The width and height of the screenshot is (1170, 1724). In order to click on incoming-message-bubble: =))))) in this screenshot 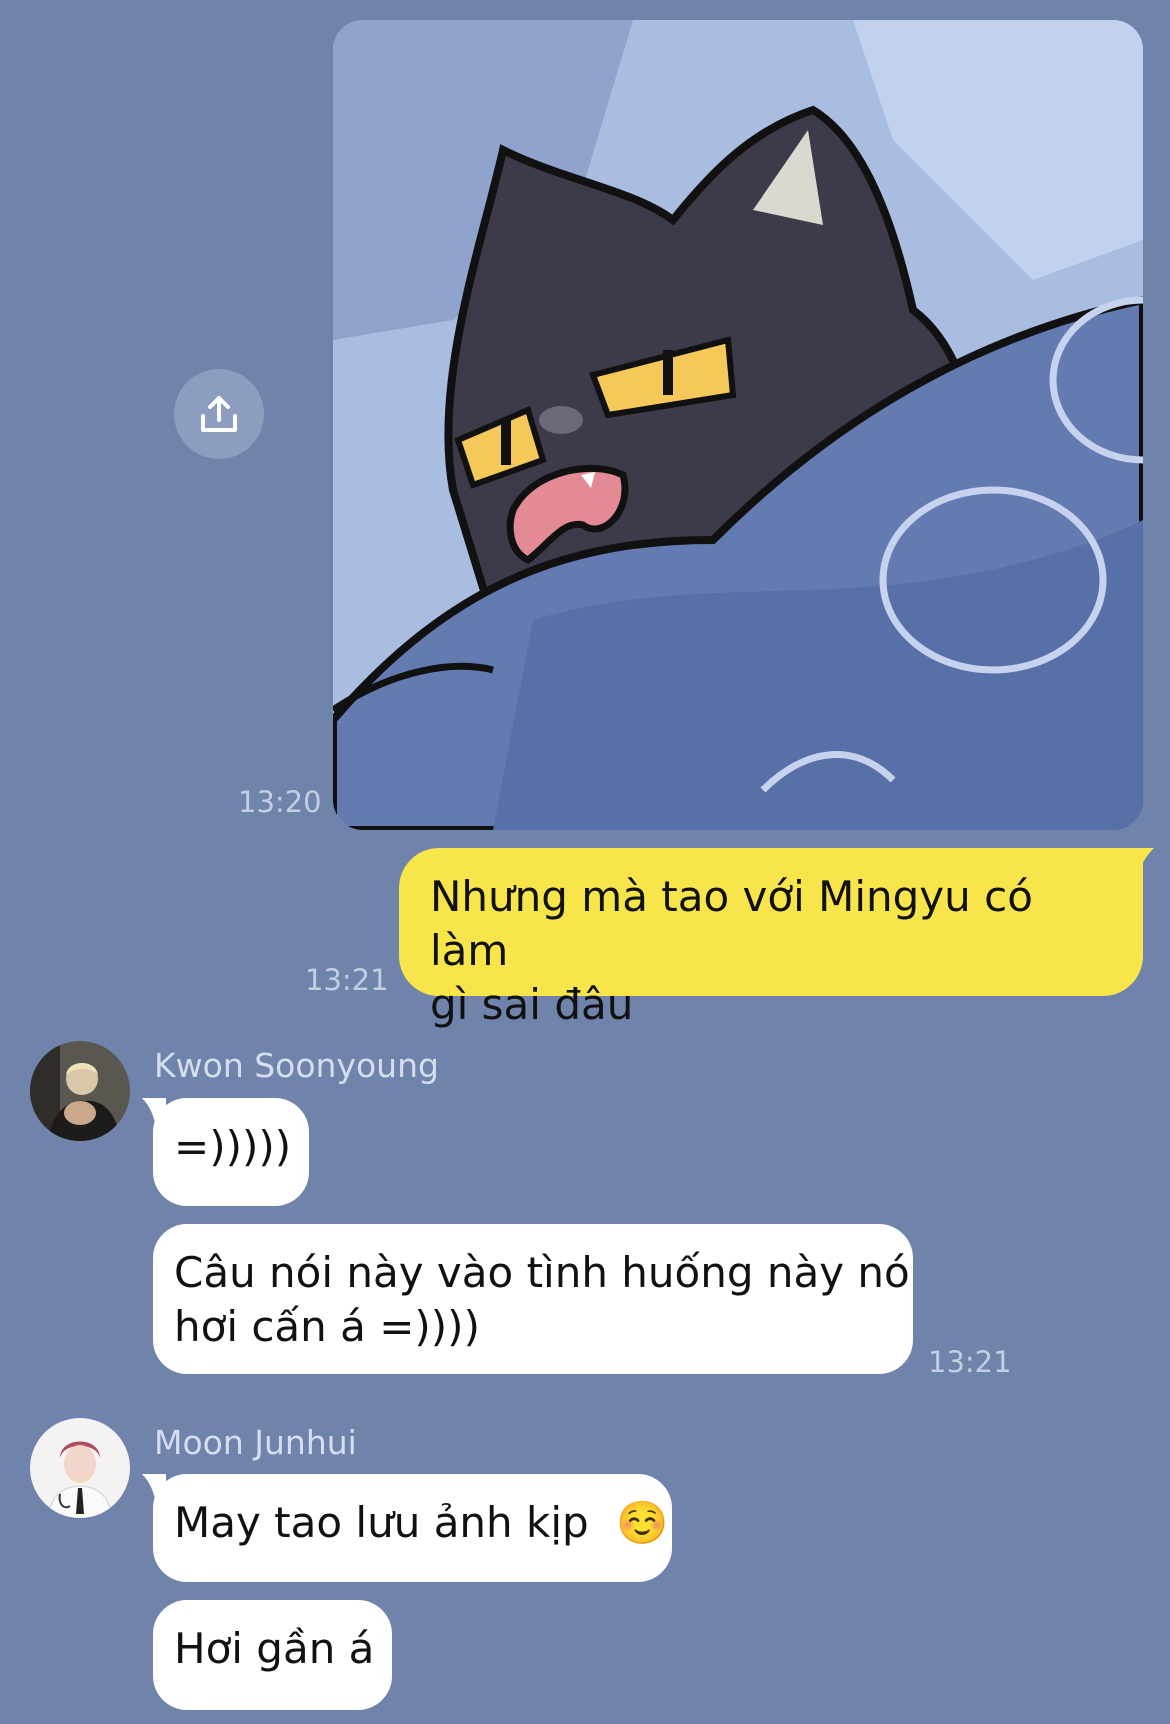, I will do `click(231, 1152)`.